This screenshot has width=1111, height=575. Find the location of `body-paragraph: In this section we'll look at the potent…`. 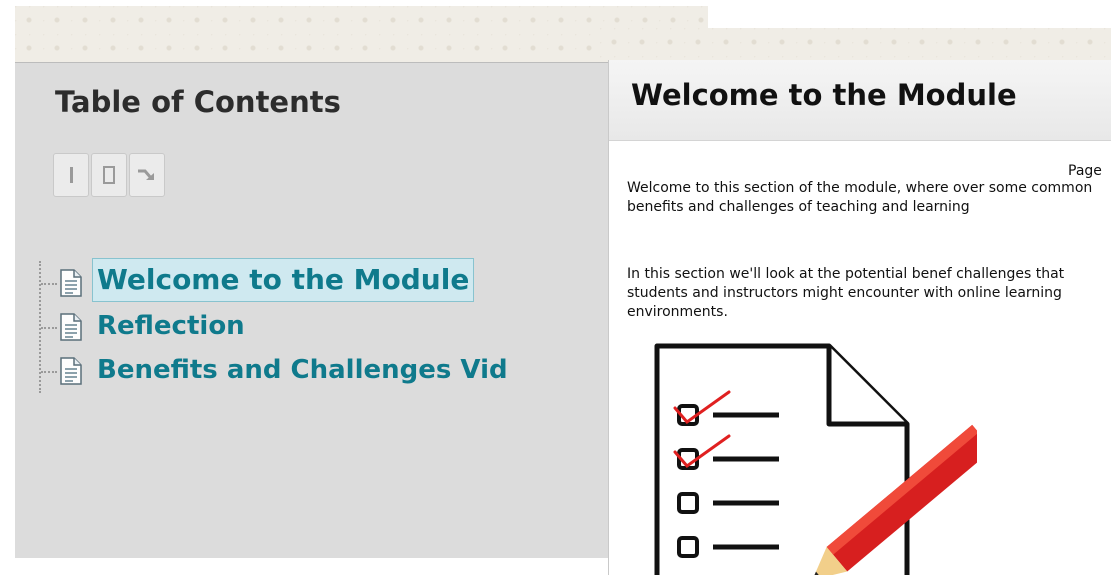

body-paragraph: In this section we'll look at the potent… is located at coordinates (846, 293).